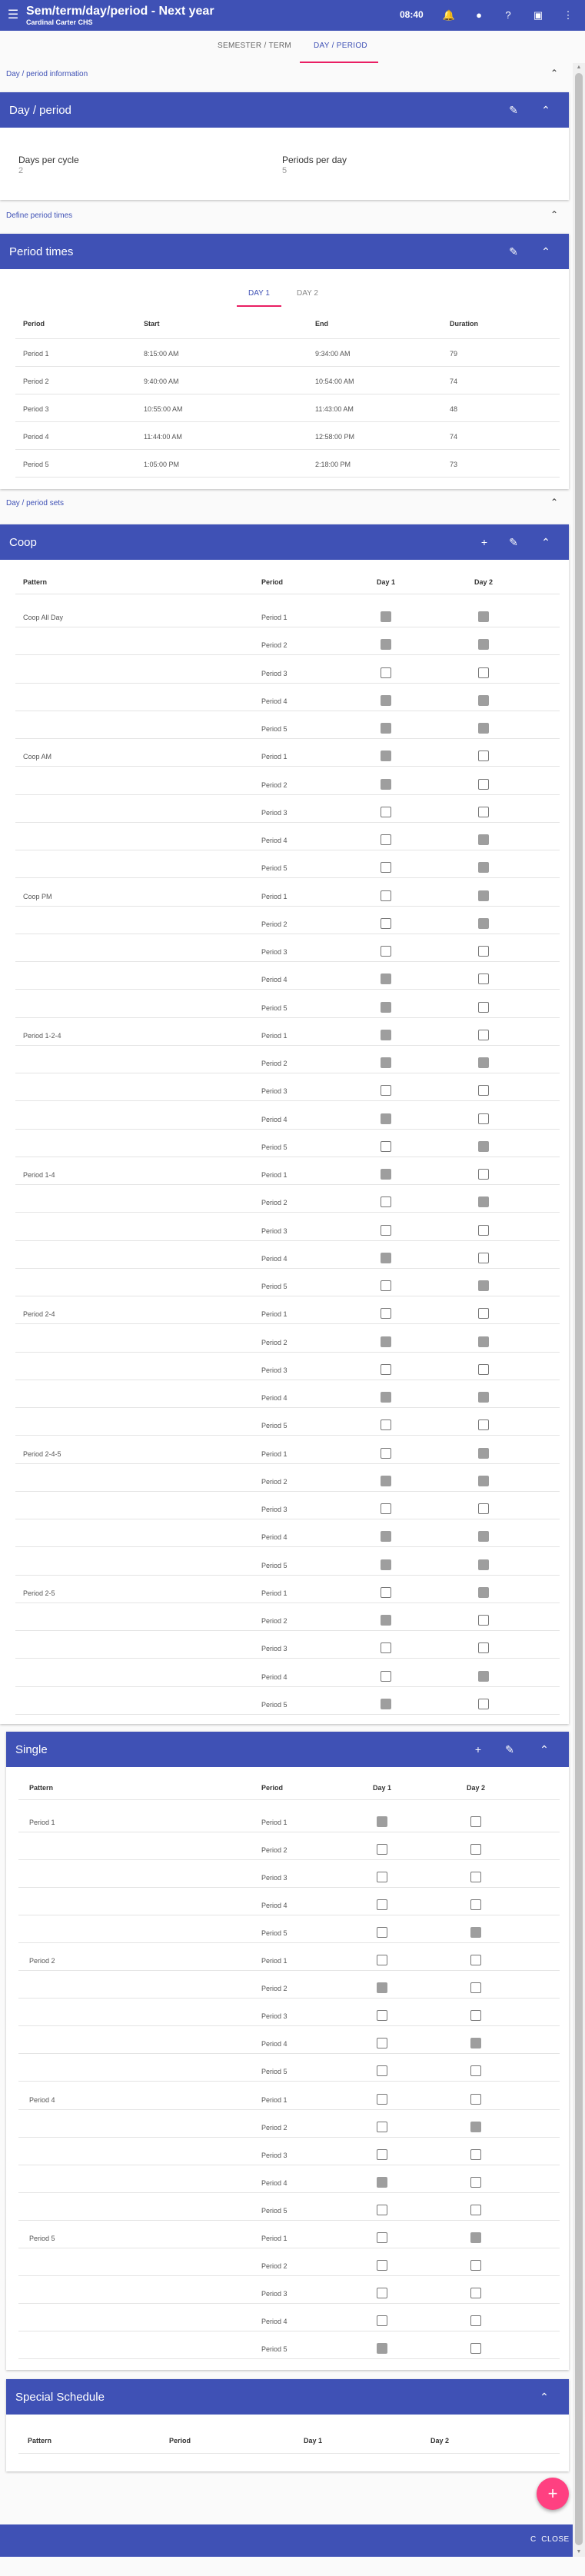  I want to click on person-icon: ●, so click(479, 15).